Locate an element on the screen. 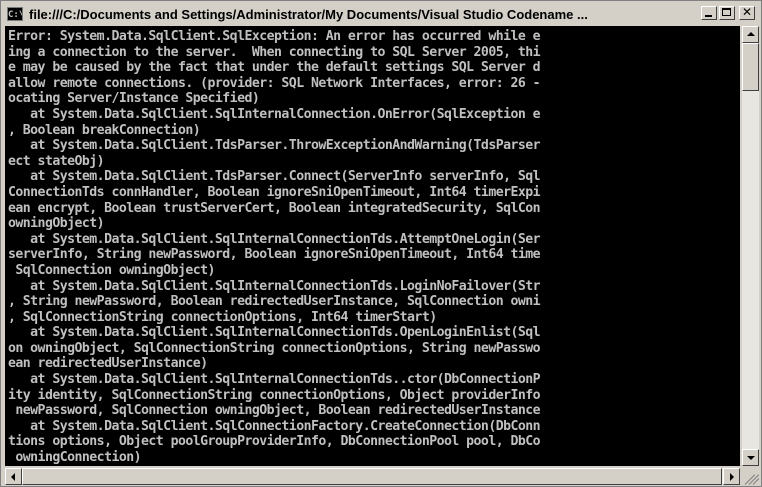 The height and width of the screenshot is (487, 762). scroll-right-button is located at coordinates (731, 476).